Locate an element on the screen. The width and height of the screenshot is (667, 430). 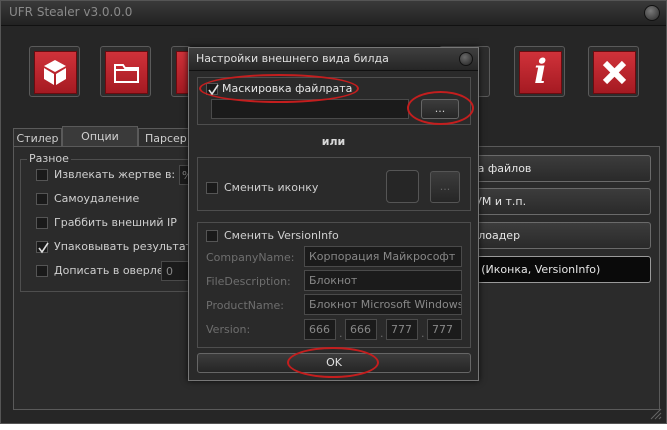
grab-ip-label: Граббить внешний IP is located at coordinates (115, 222).